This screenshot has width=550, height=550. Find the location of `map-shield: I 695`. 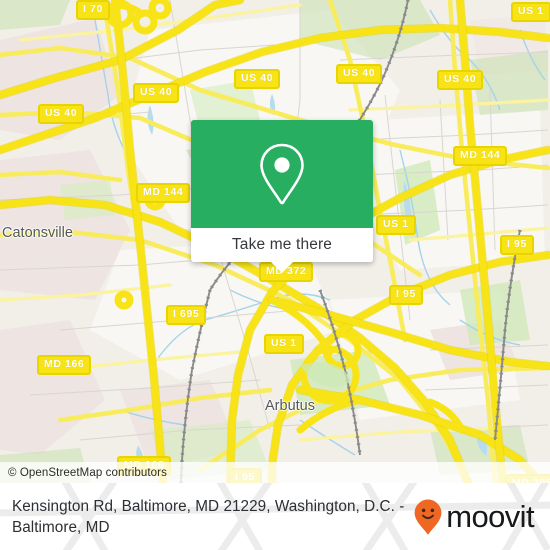

map-shield: I 695 is located at coordinates (186, 315).